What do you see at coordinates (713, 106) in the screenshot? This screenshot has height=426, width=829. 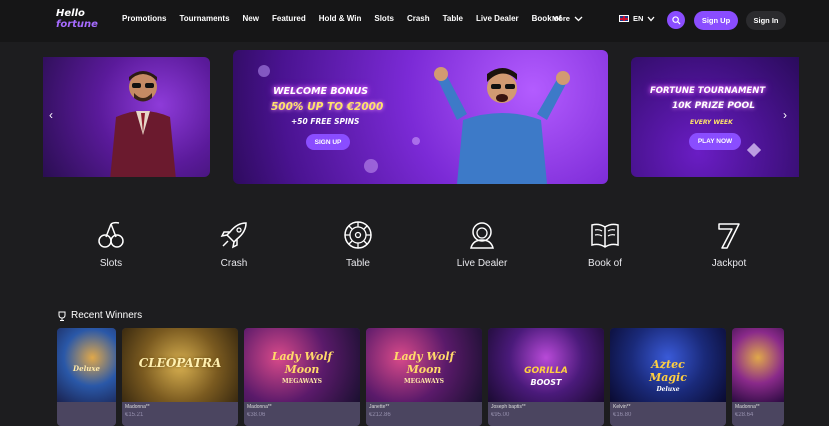 I see `tournament-prize: 10K PRIZE POOL` at bounding box center [713, 106].